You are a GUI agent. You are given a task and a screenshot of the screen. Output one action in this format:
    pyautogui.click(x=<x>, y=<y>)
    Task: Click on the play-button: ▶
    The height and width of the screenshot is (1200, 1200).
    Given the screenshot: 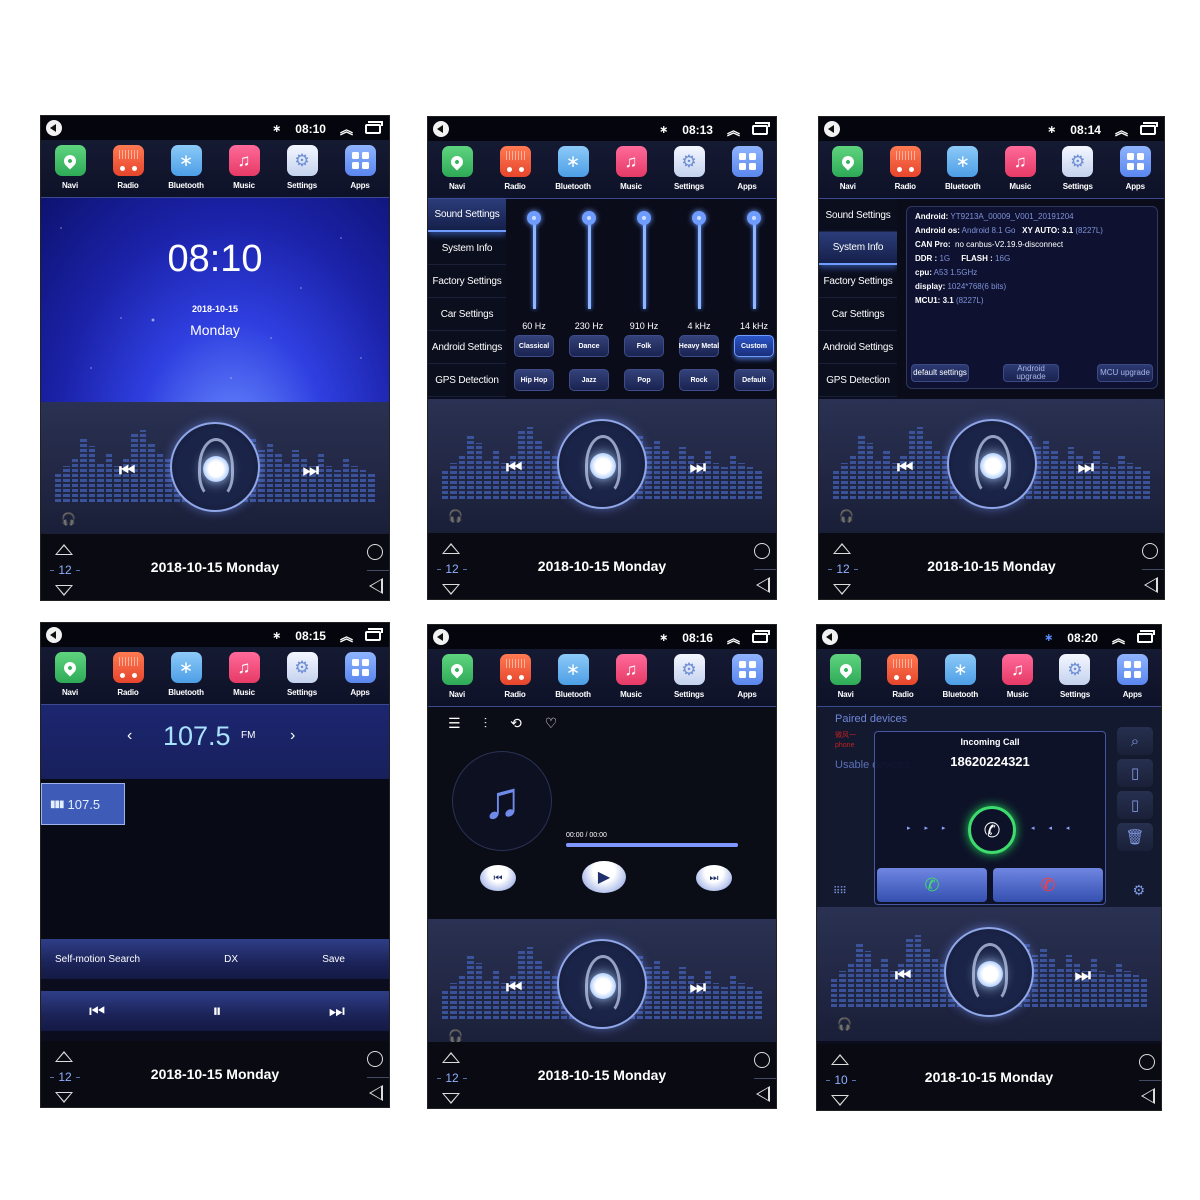 What is the action you would take?
    pyautogui.click(x=604, y=877)
    